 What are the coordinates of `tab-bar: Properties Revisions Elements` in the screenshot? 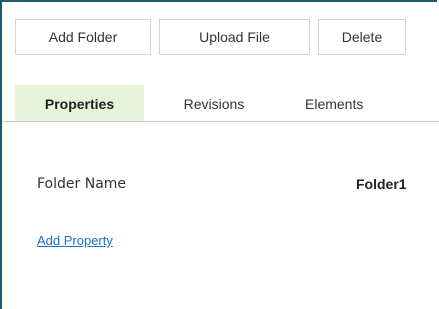 It's located at (219, 103).